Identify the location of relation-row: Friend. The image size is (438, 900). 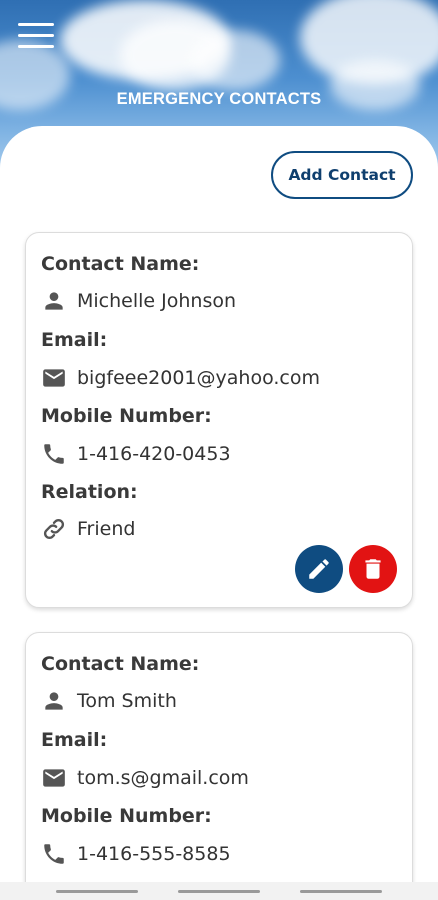
(88, 529).